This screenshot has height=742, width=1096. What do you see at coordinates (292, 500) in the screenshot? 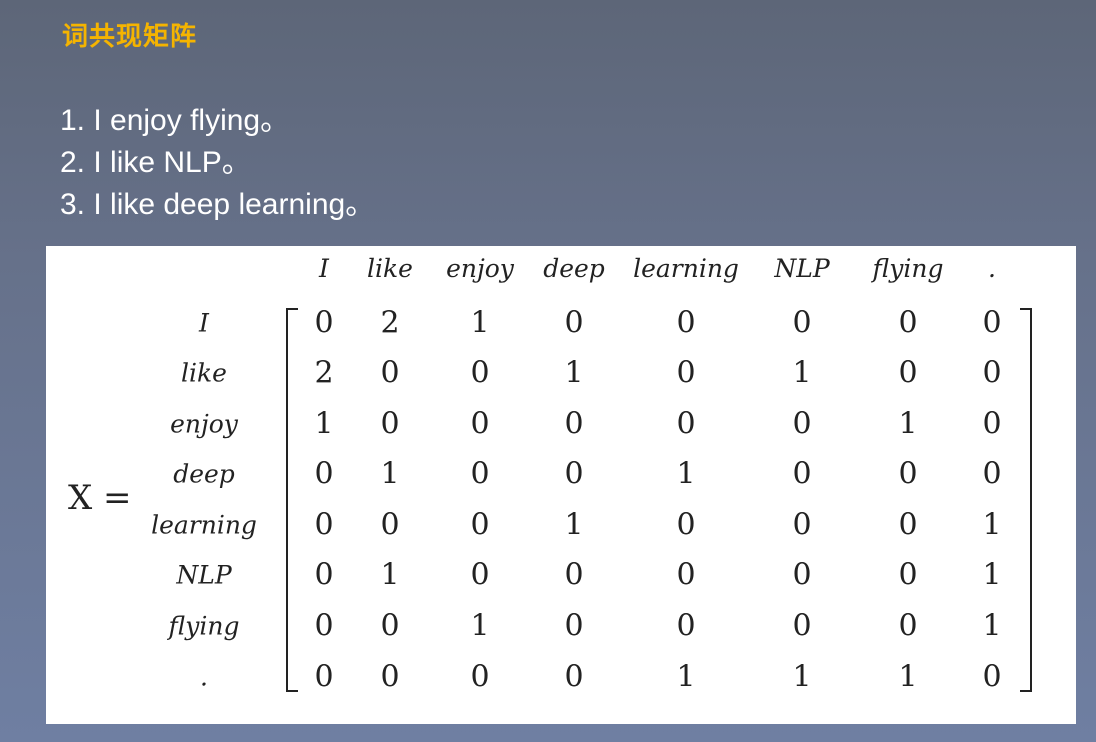
I see `left-bracket` at bounding box center [292, 500].